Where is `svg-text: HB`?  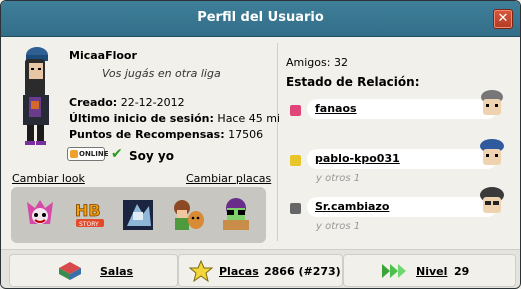
svg-text: HB is located at coordinates (88, 210).